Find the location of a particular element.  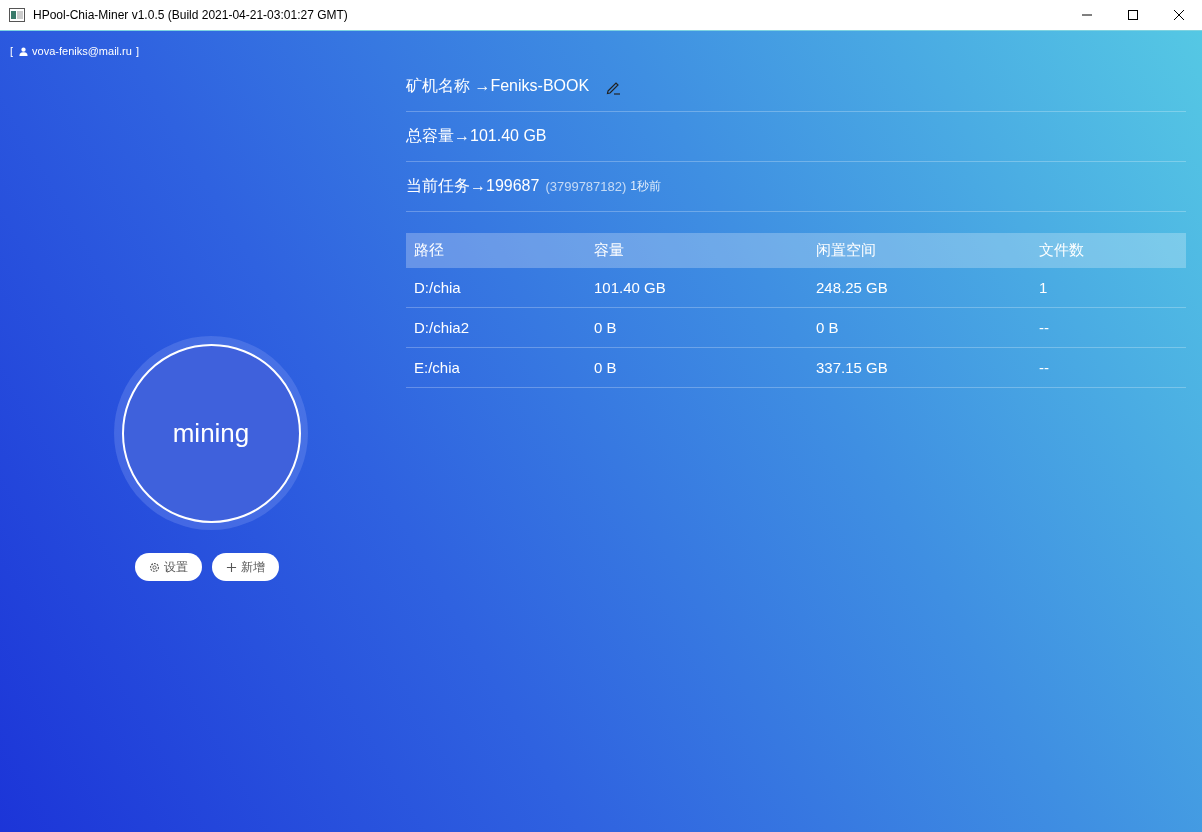

settings-button: 设置 is located at coordinates (168, 567).